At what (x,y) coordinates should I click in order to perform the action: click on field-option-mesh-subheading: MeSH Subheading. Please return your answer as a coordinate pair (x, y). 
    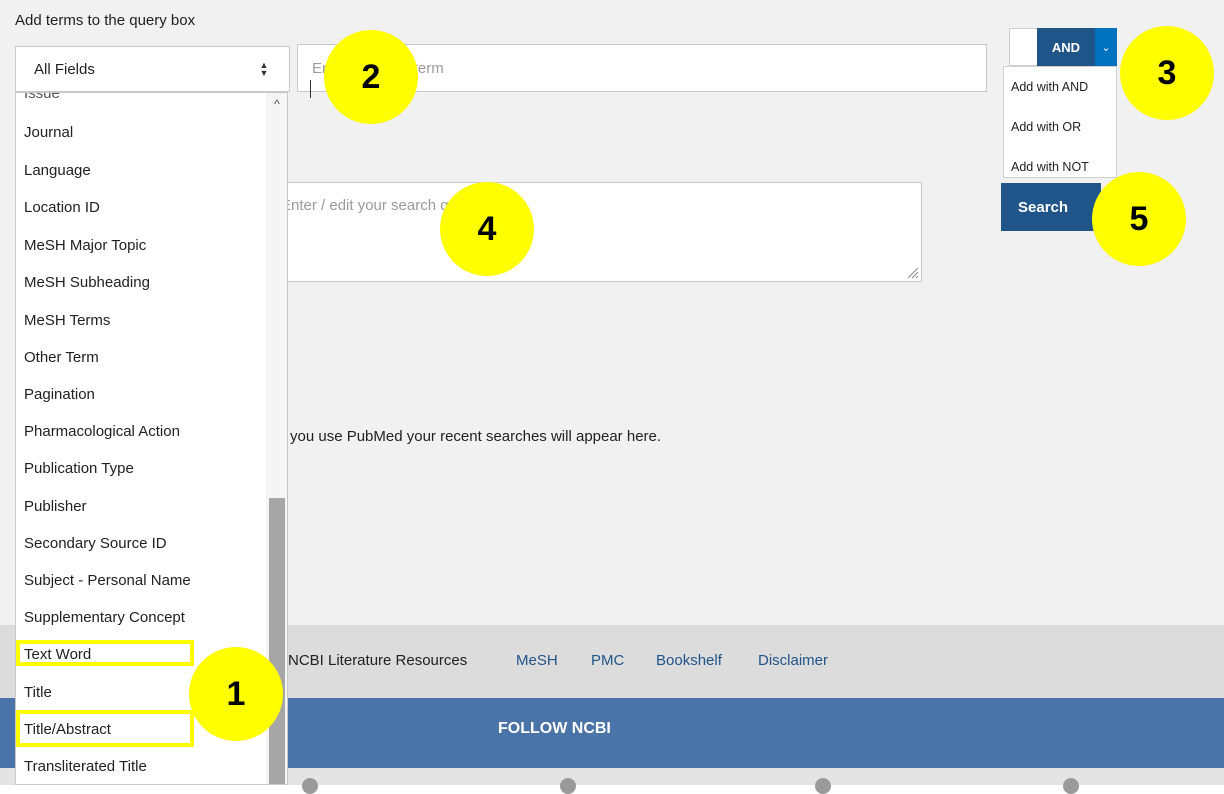
    Looking at the image, I should click on (87, 282).